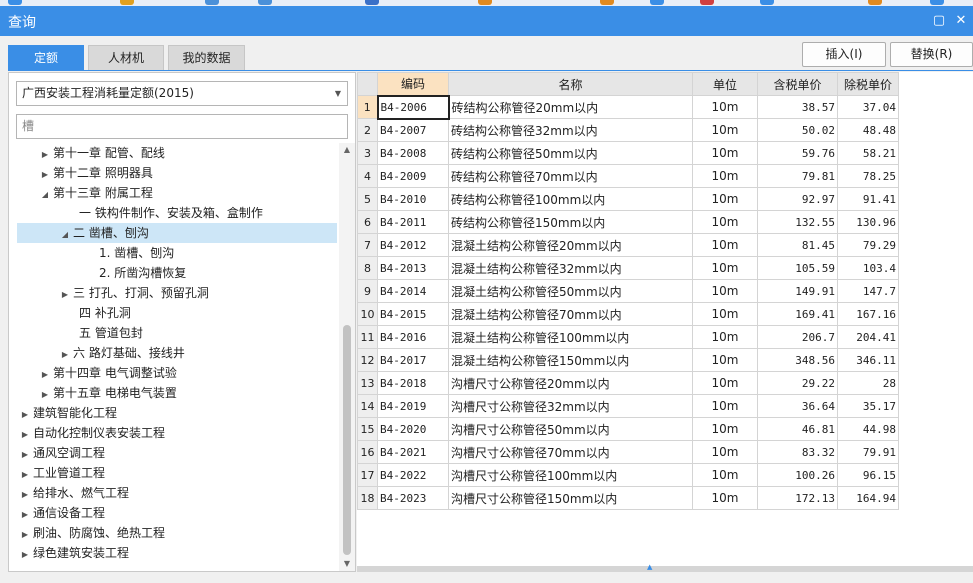 The width and height of the screenshot is (973, 583). Describe the element at coordinates (95, 193) in the screenshot. I see `tree-node: ◢ 第十三章 附属工程` at that location.